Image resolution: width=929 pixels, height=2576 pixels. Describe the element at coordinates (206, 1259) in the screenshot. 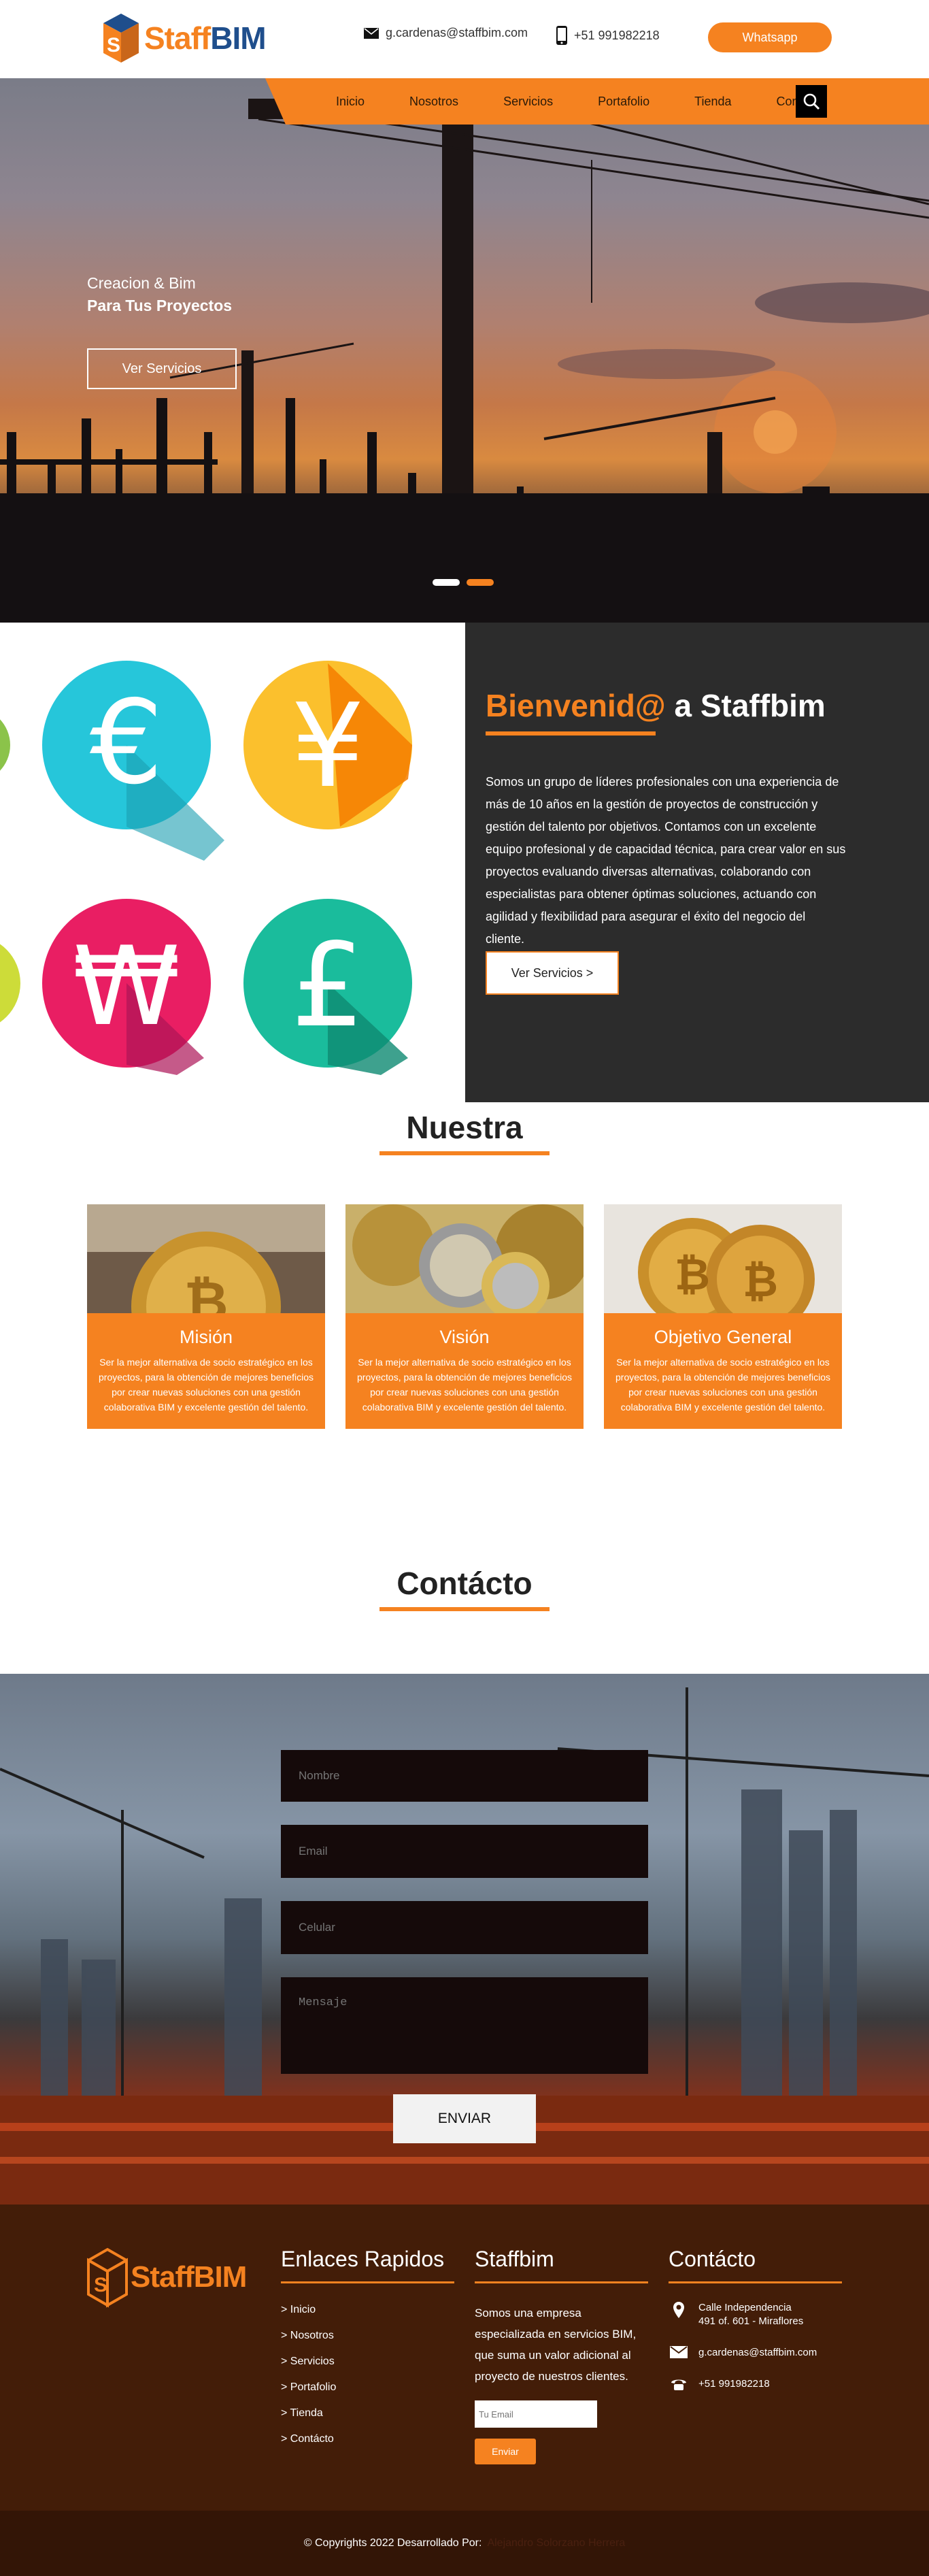

I see `bitcoin-image: ₿` at that location.